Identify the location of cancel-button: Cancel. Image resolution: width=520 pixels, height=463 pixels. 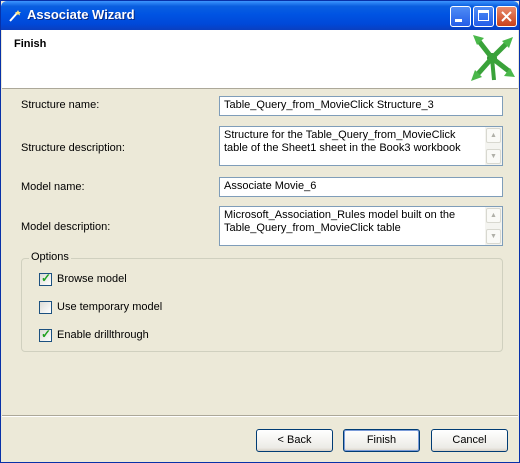
(469, 440).